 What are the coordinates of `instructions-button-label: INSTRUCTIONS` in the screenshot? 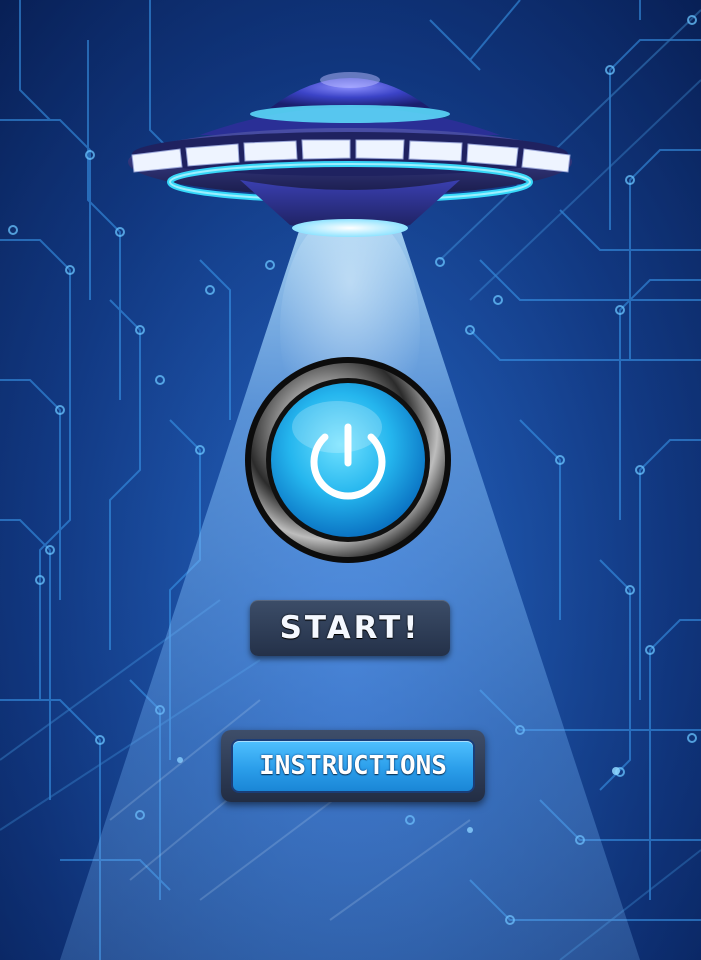 It's located at (353, 766).